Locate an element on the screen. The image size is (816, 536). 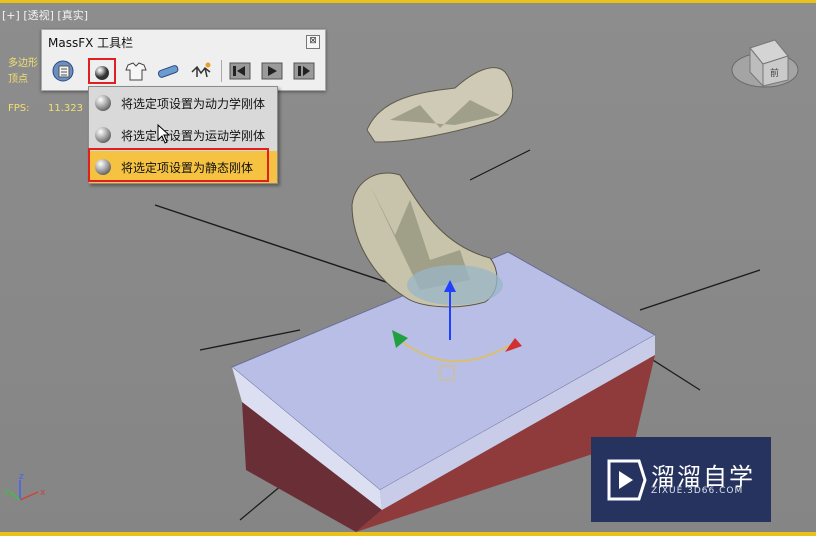
ragdoll-button is located at coordinates (201, 71).